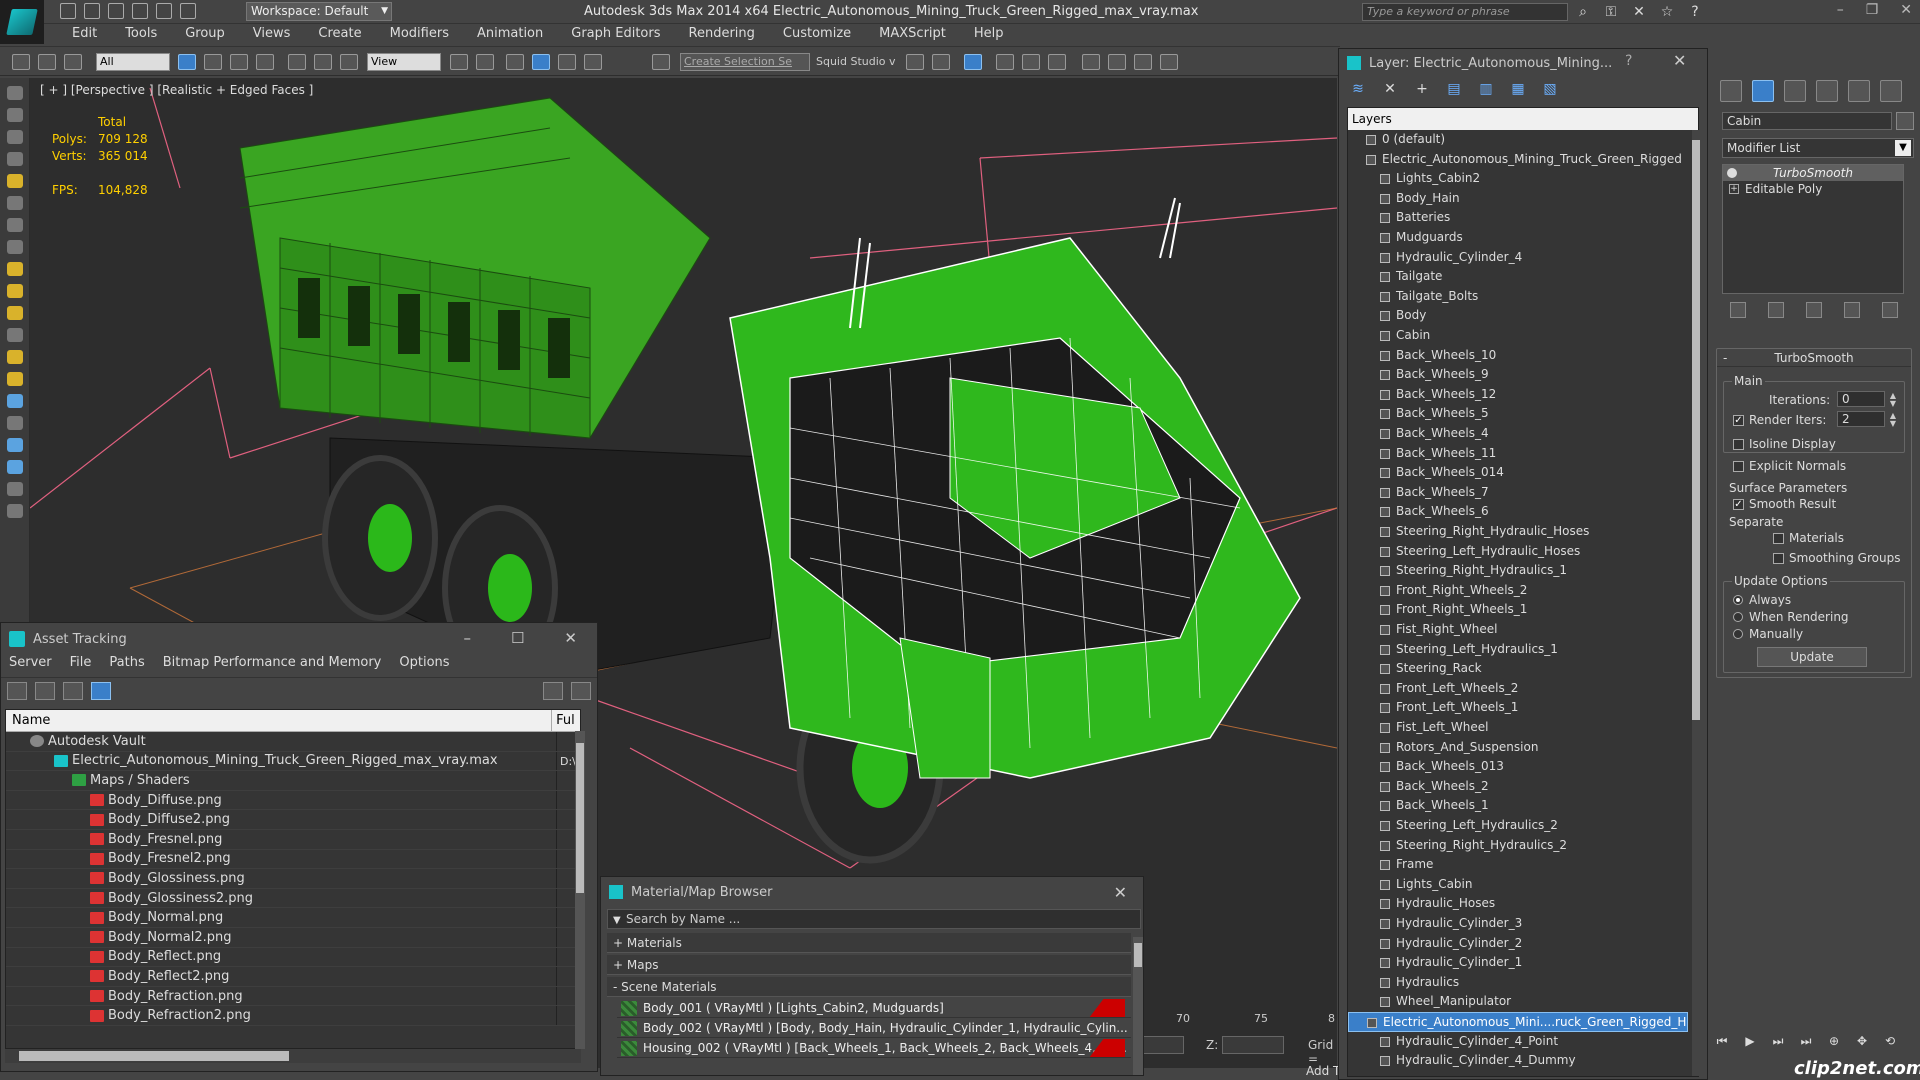 This screenshot has height=1080, width=1920. I want to click on table-view-icon, so click(101, 691).